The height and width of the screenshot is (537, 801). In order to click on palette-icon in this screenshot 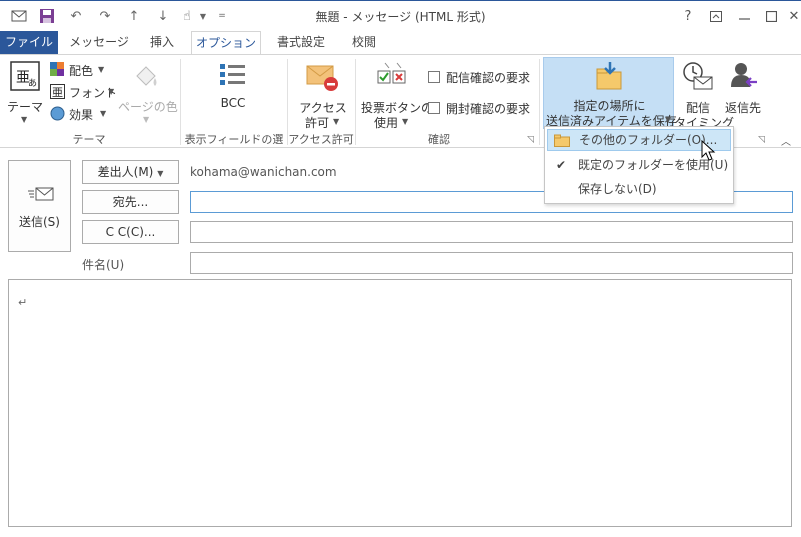, I will do `click(57, 69)`.